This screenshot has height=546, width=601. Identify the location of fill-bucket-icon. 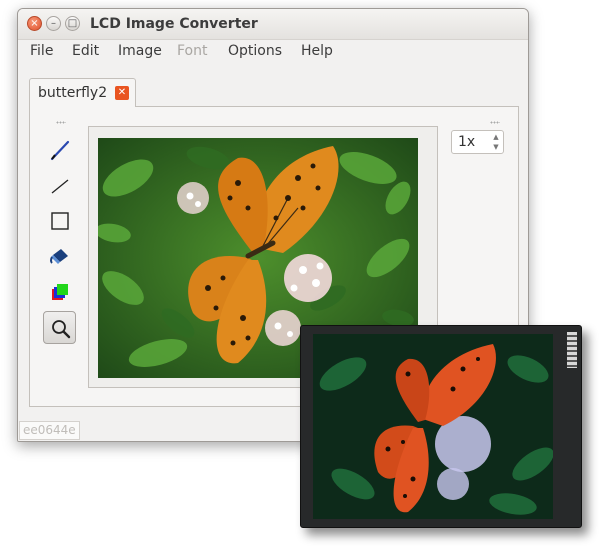
(59, 256).